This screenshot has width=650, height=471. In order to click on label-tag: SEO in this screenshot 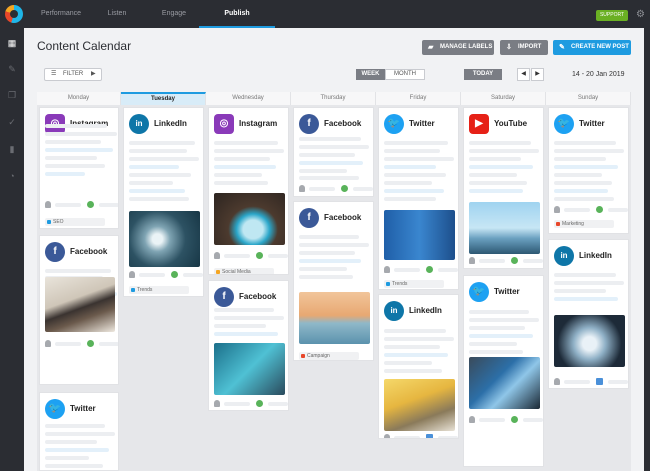, I will do `click(75, 222)`.